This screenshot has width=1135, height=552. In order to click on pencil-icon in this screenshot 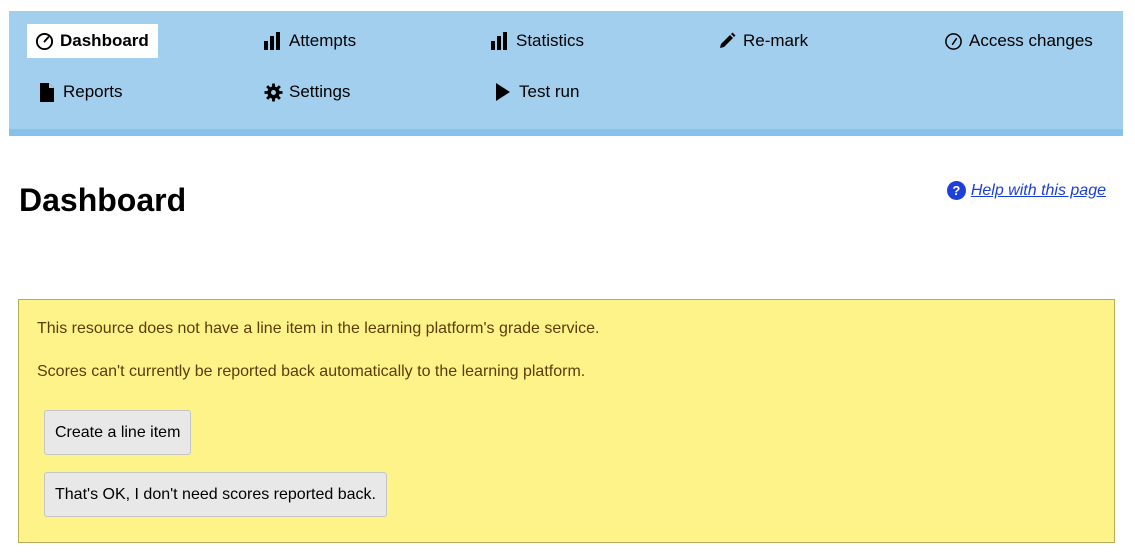, I will do `click(727, 41)`.